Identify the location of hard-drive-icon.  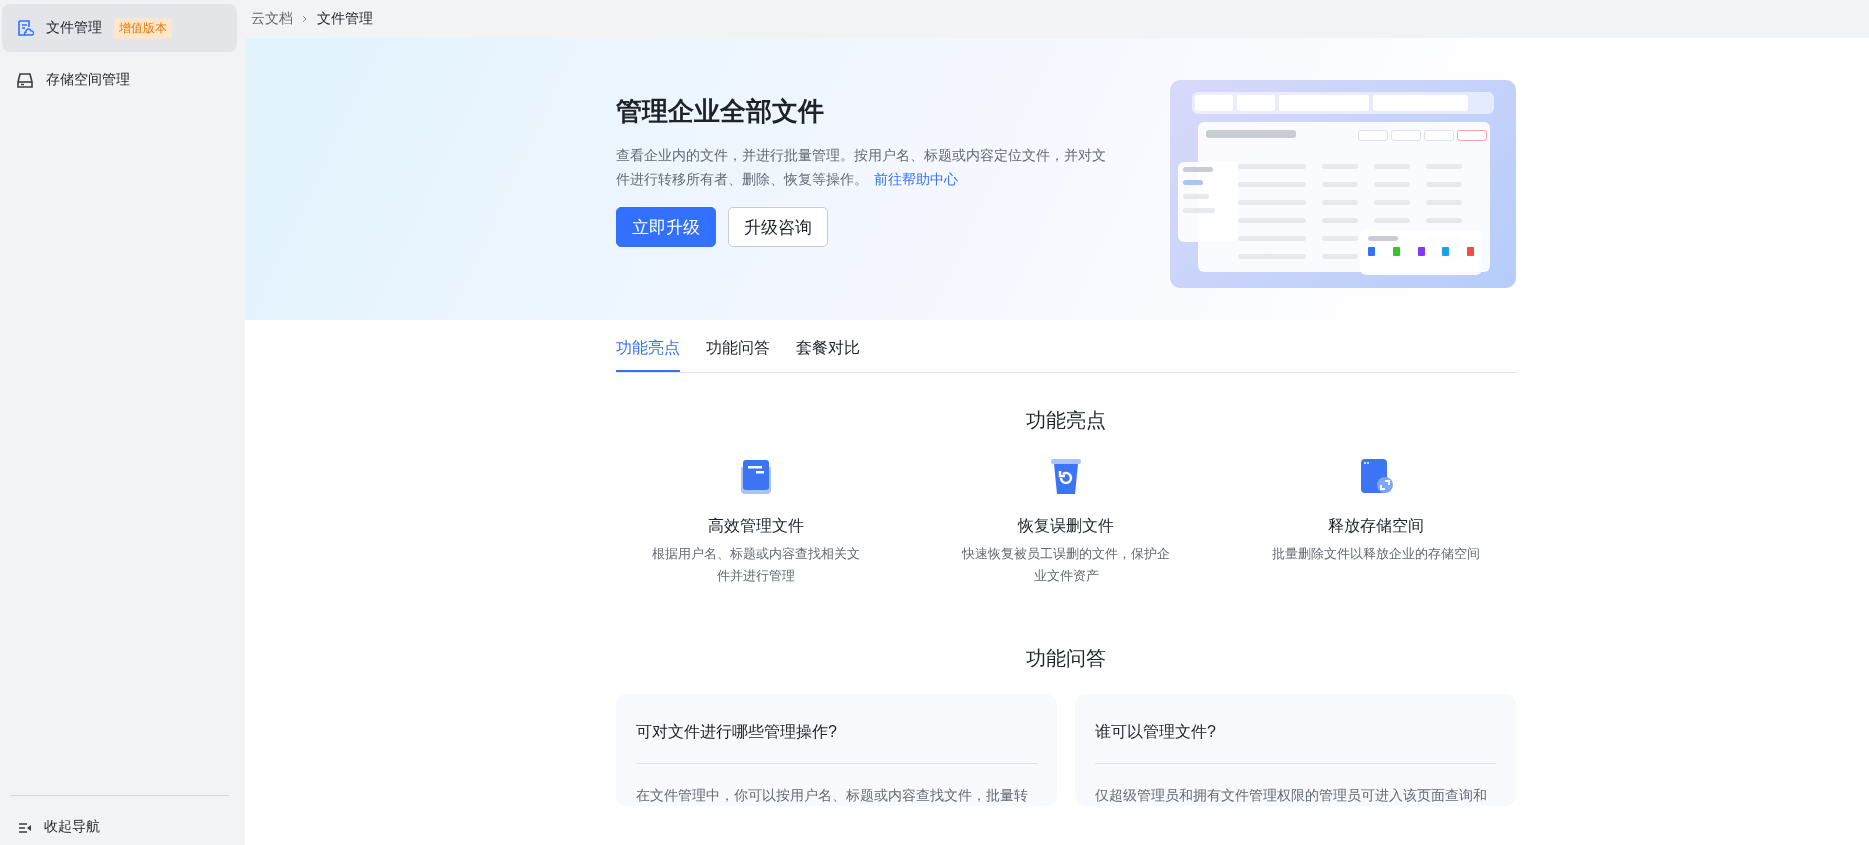
(25, 80).